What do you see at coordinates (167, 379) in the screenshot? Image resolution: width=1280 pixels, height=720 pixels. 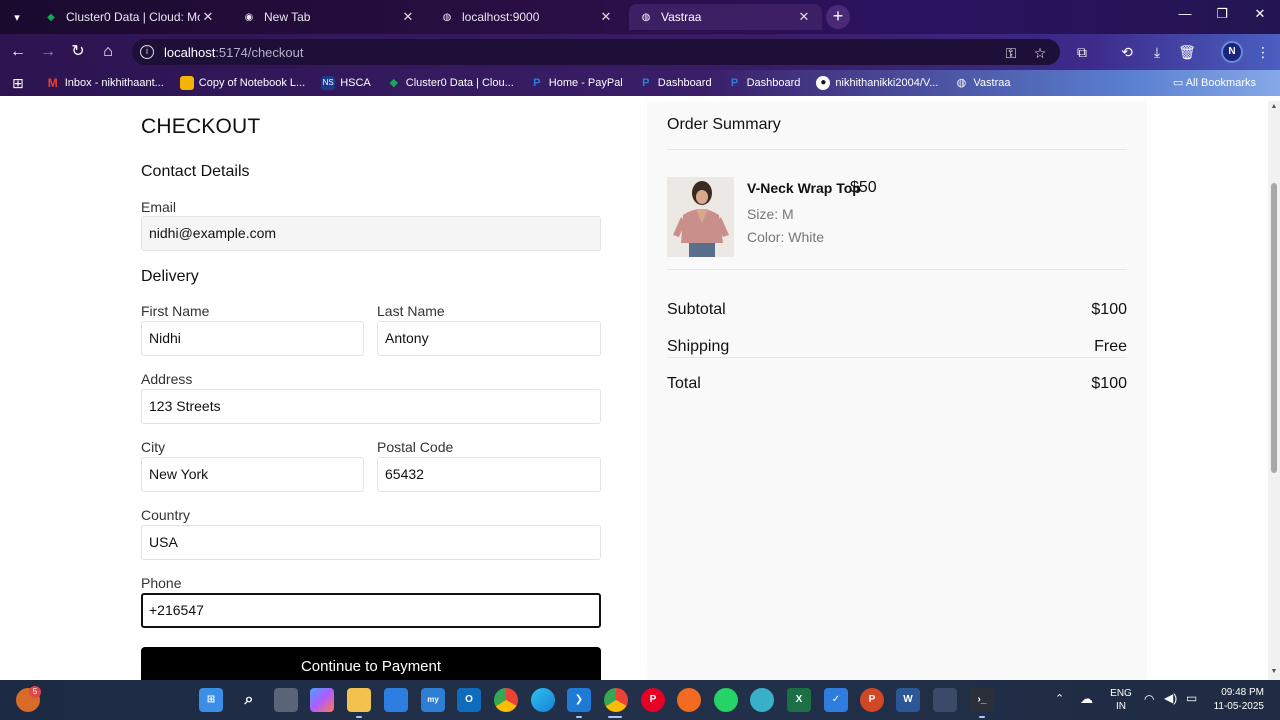 I see `address-label: Address` at bounding box center [167, 379].